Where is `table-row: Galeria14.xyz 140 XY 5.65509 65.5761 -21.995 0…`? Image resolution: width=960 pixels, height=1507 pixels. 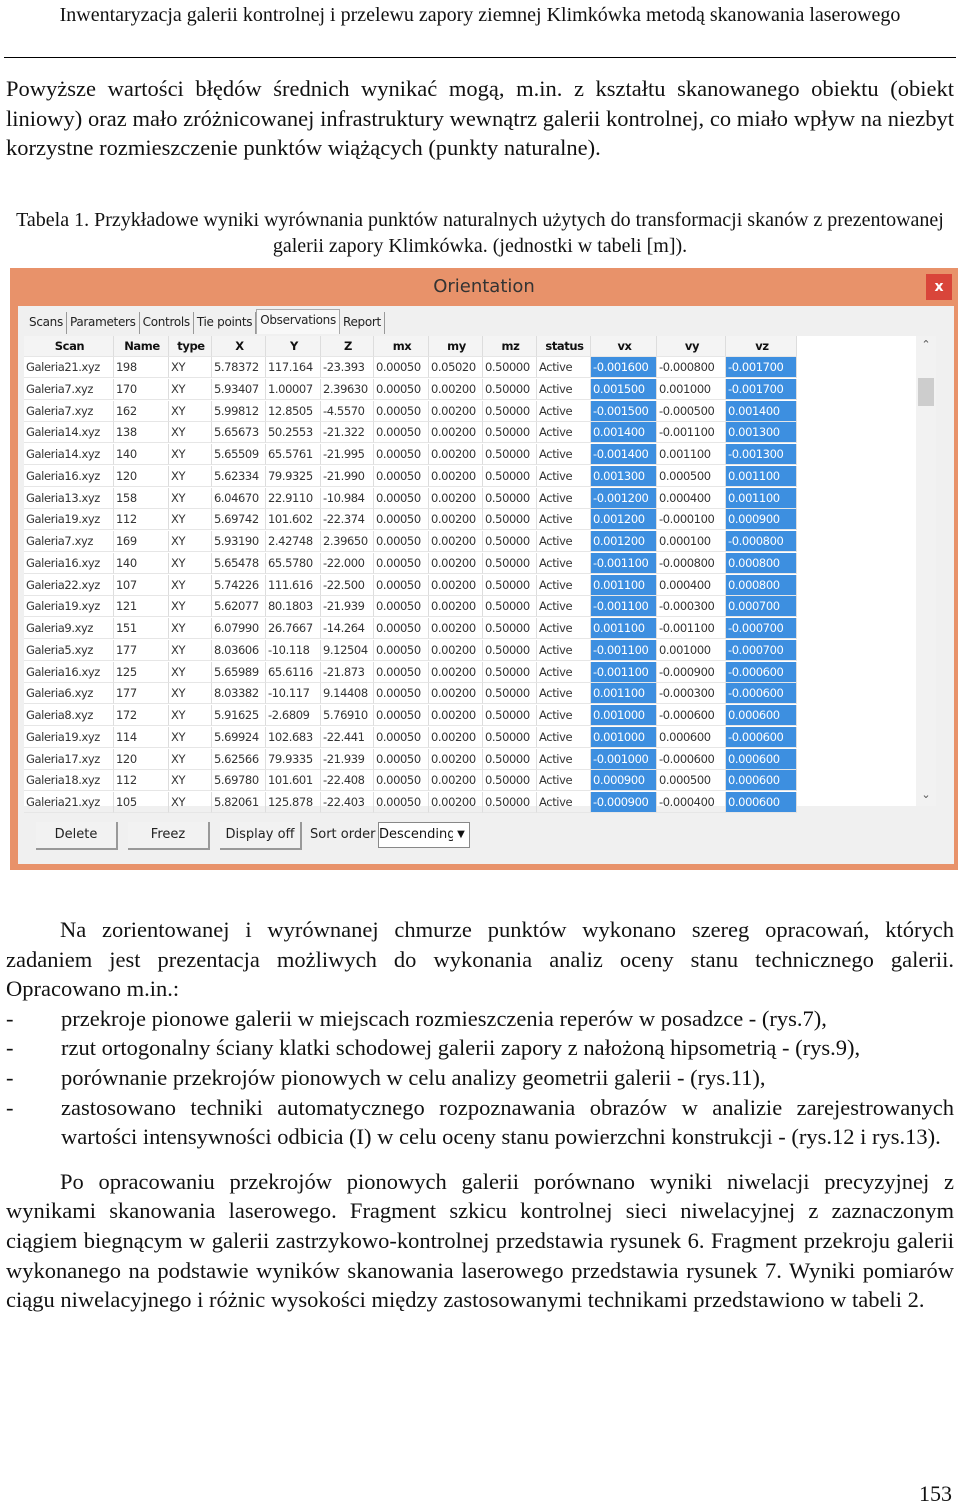
table-row: Galeria14.xyz 140 XY 5.65509 65.5761 -21.995 0… is located at coordinates (410, 454).